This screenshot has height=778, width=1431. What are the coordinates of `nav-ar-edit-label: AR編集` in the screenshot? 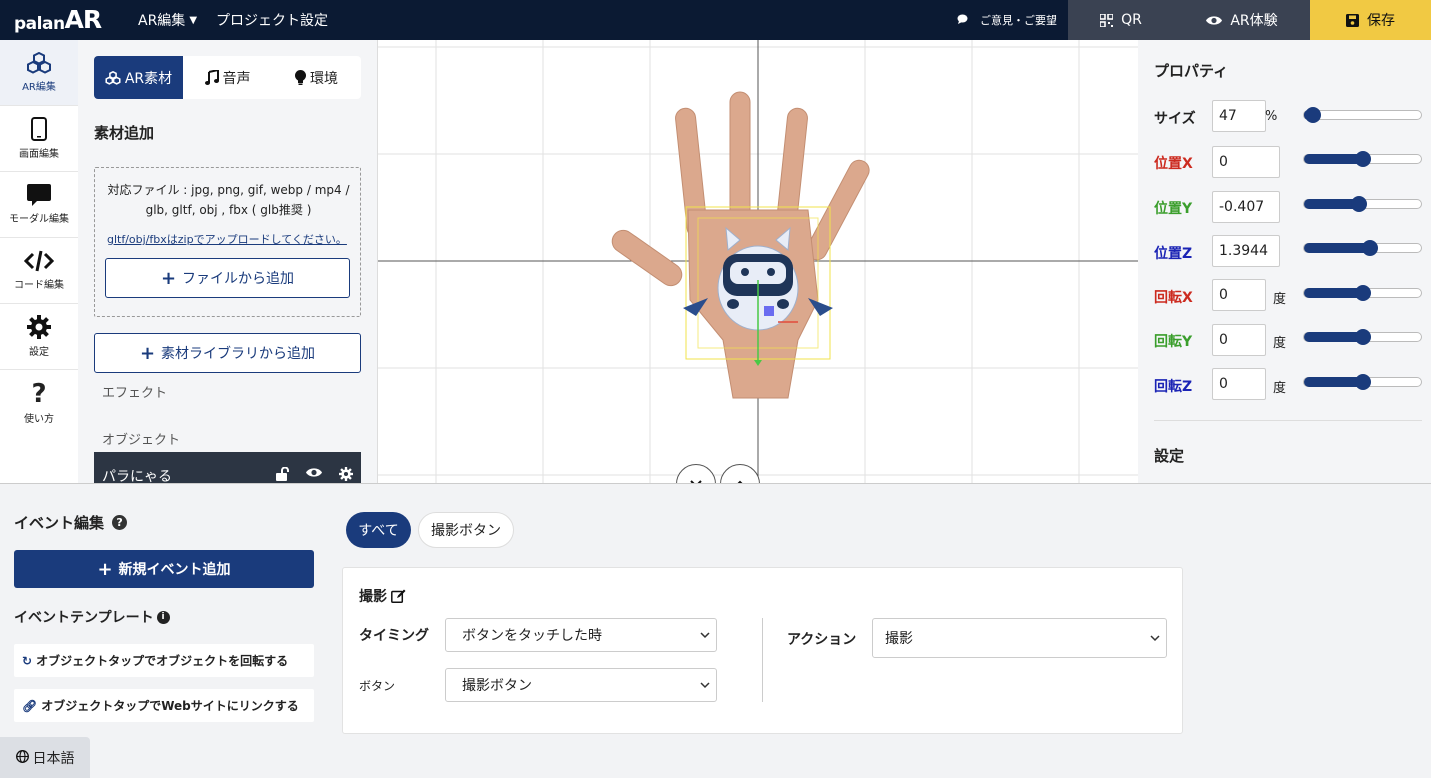 It's located at (39, 87).